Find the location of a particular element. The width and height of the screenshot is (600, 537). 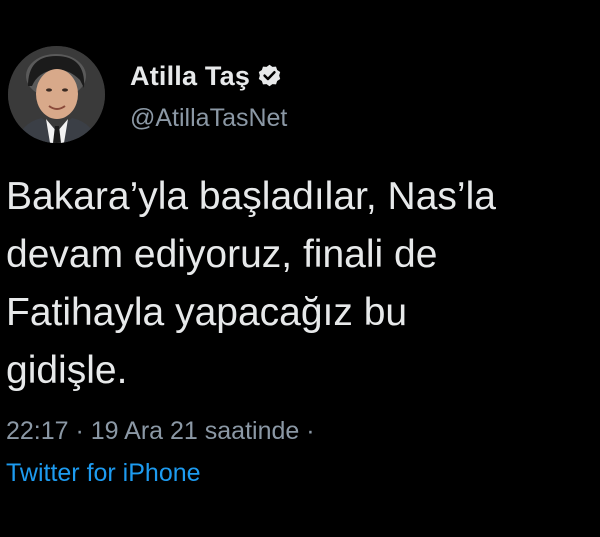

name-row: Atilla Taş is located at coordinates (208, 76).